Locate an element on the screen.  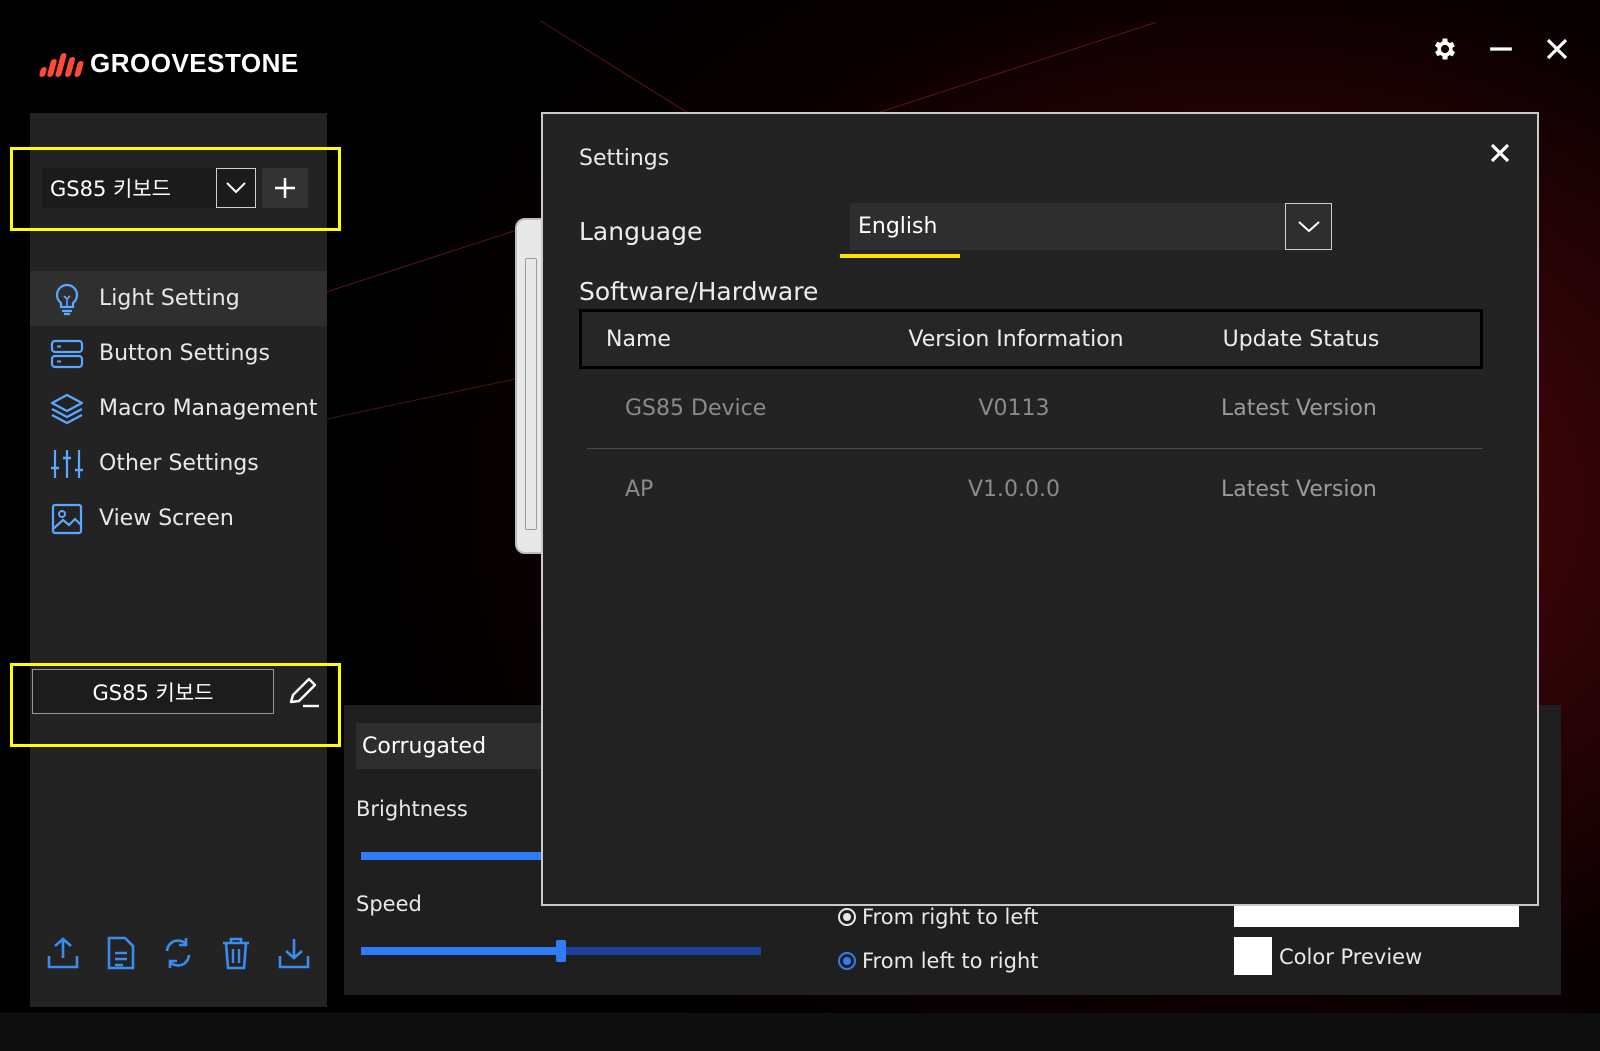
highlight-device-selector is located at coordinates (175, 189).